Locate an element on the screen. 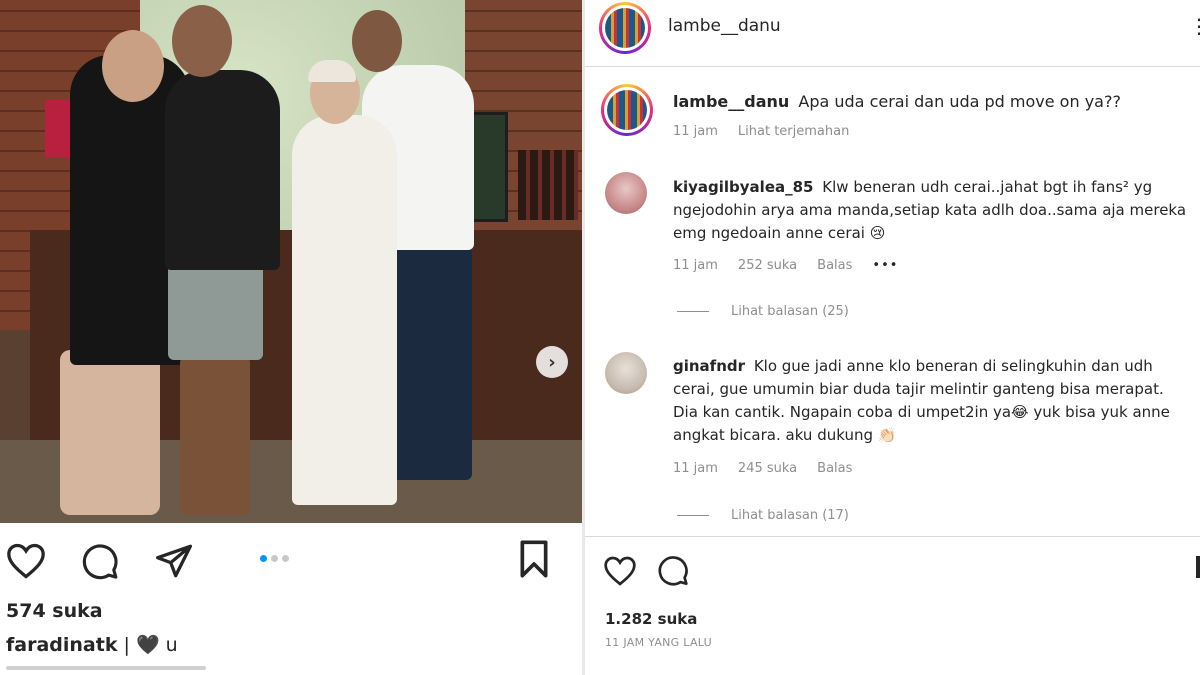 This screenshot has height=675, width=1200. carousel-next-button: › is located at coordinates (552, 362).